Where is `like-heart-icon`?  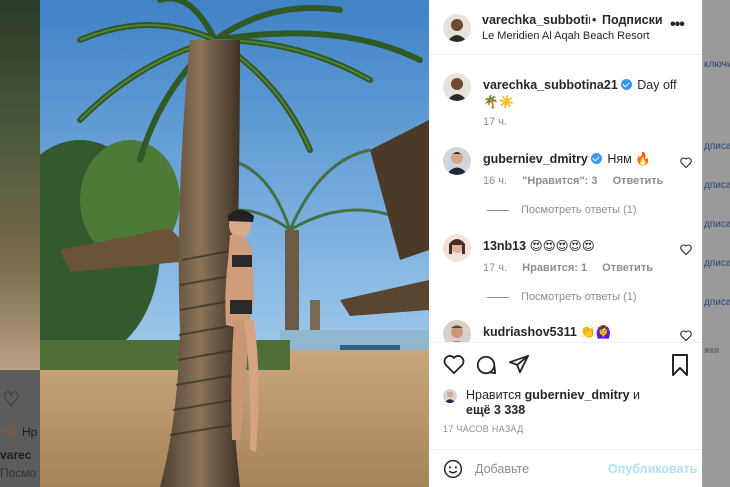
like-heart-icon is located at coordinates (454, 366).